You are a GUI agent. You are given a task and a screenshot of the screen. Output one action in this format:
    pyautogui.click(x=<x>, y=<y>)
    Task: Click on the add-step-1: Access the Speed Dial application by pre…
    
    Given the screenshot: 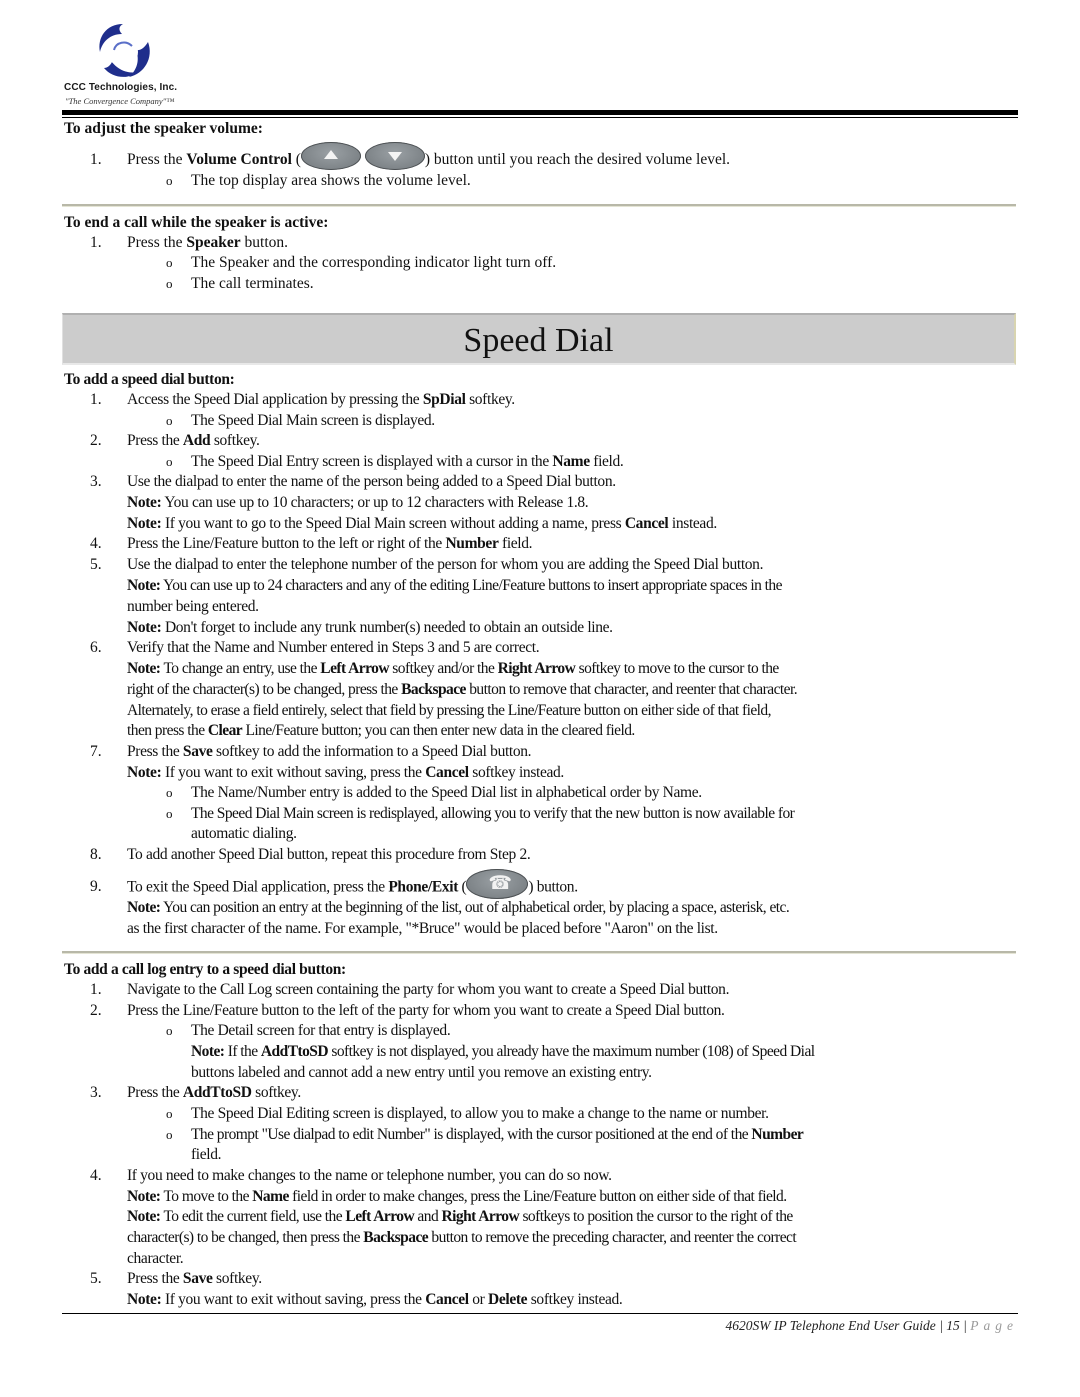 What is the action you would take?
    pyautogui.click(x=321, y=400)
    